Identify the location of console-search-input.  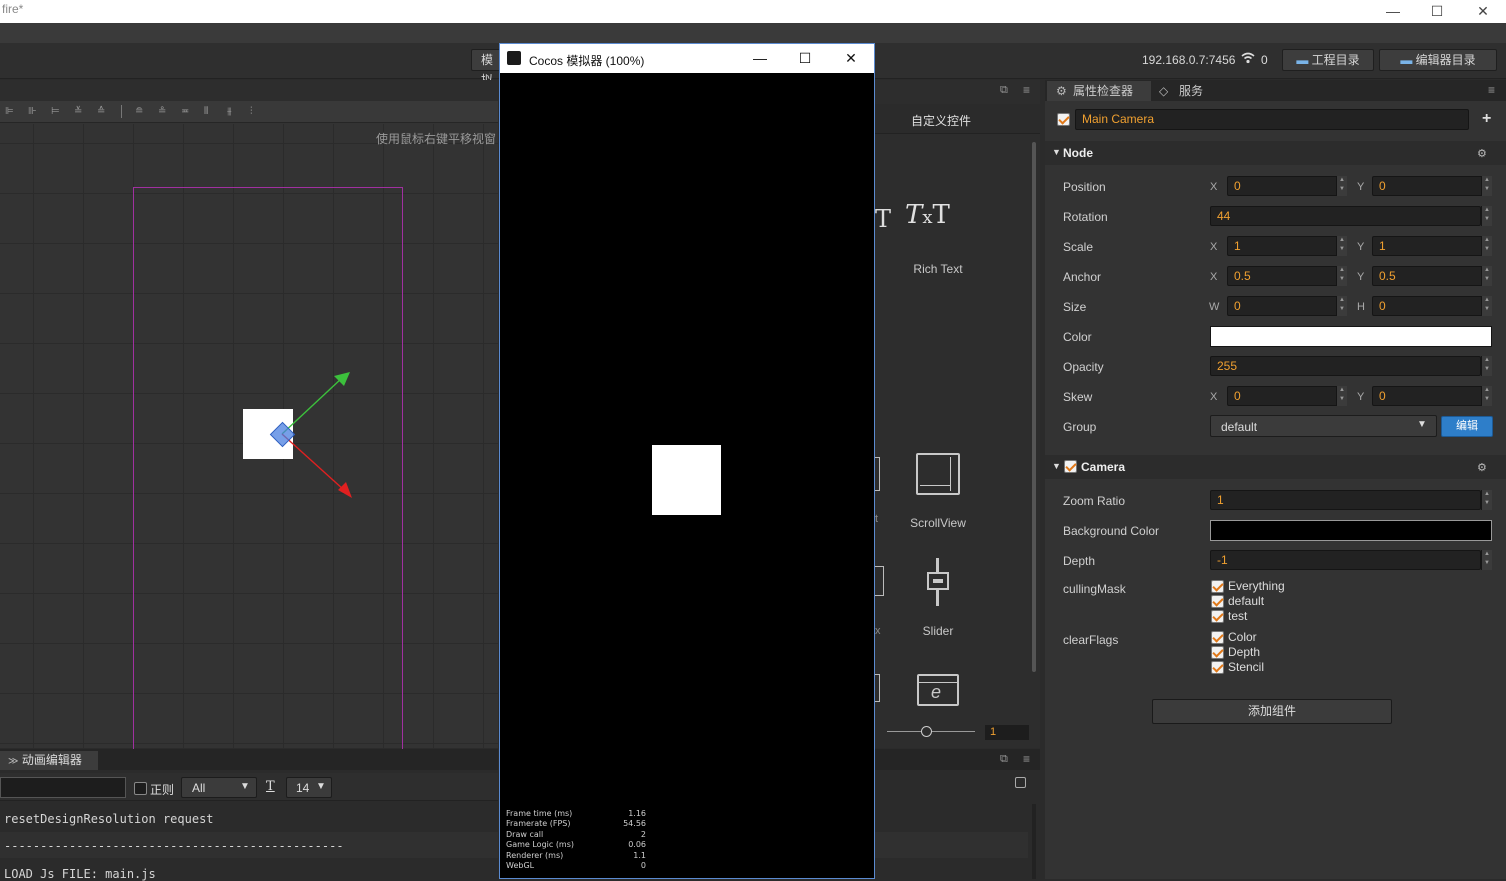
(63, 787).